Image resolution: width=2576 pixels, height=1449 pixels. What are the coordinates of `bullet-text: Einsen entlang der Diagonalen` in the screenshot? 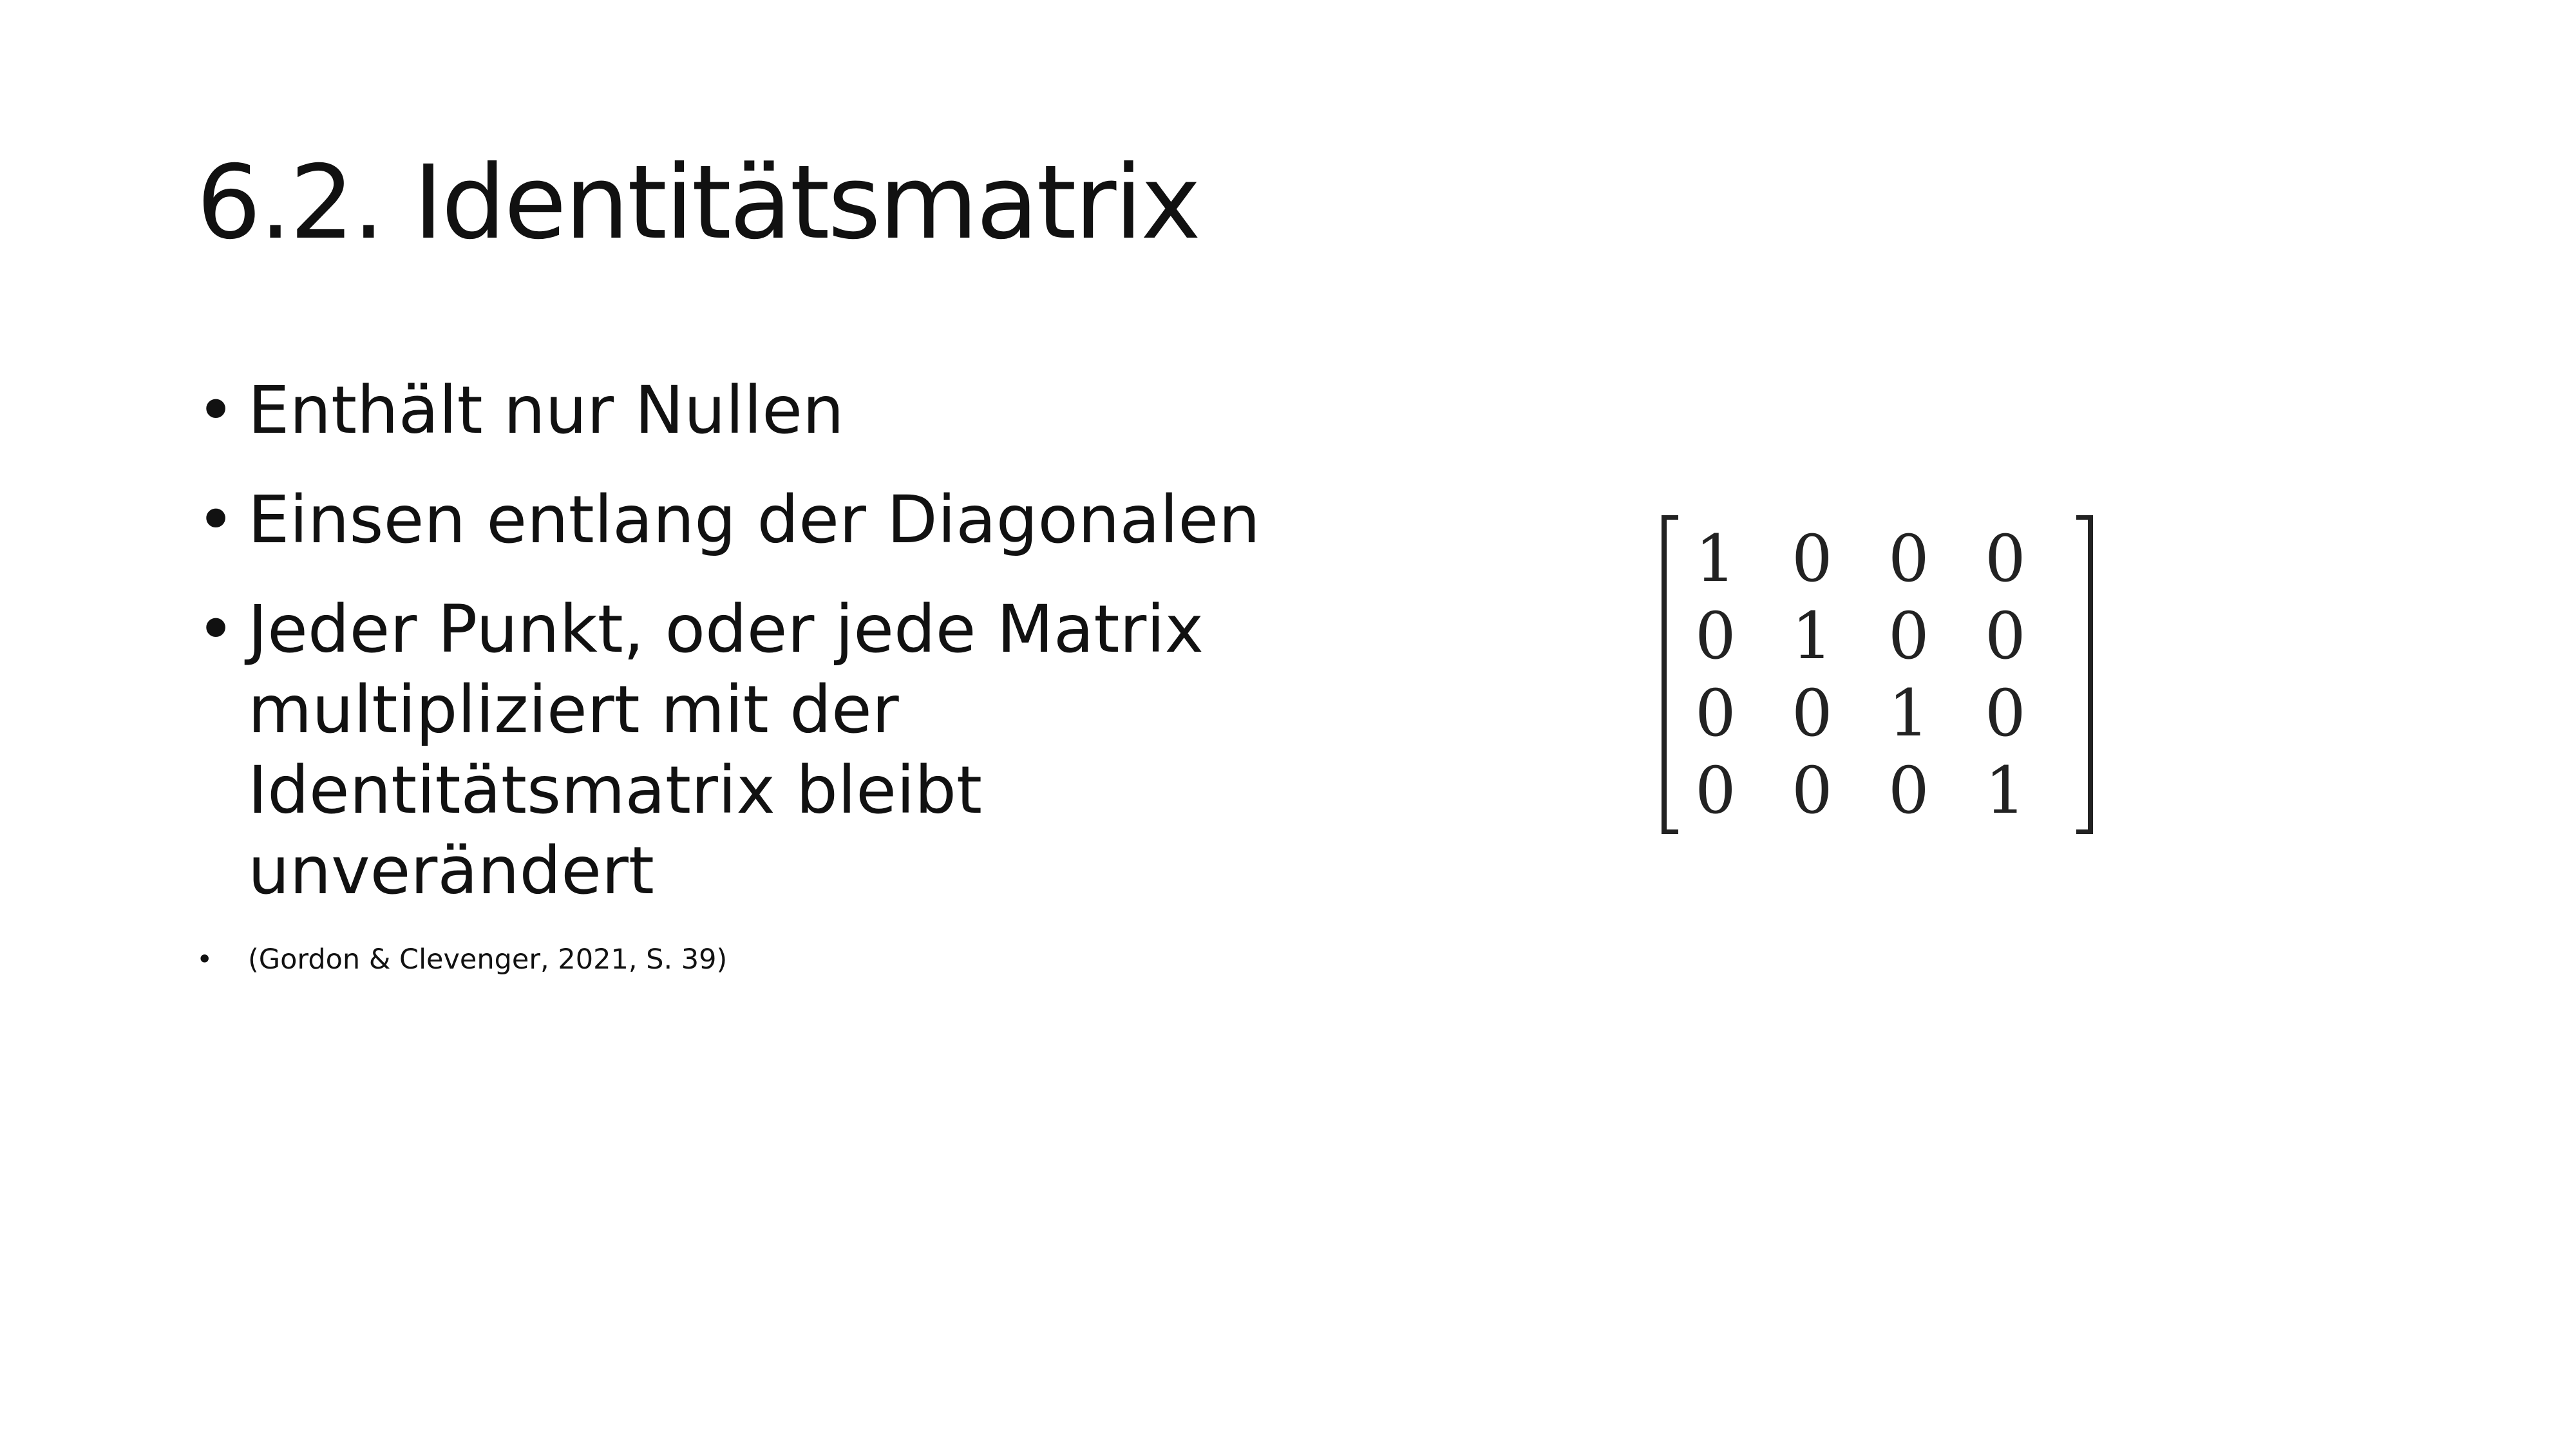 It's located at (754, 520).